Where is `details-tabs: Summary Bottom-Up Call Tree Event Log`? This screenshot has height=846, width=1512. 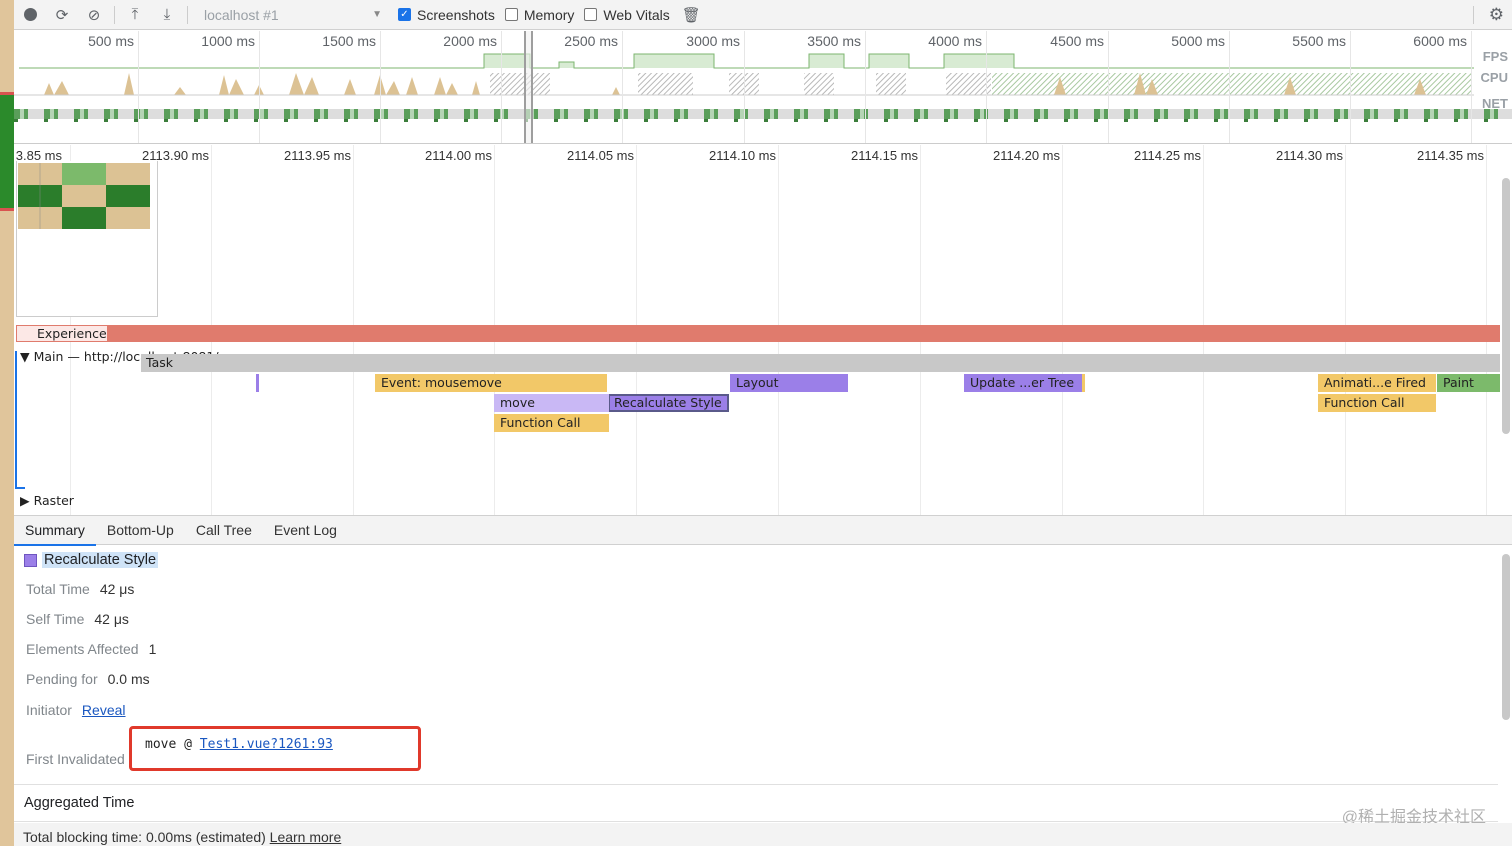
details-tabs: Summary Bottom-Up Call Tree Event Log is located at coordinates (763, 530).